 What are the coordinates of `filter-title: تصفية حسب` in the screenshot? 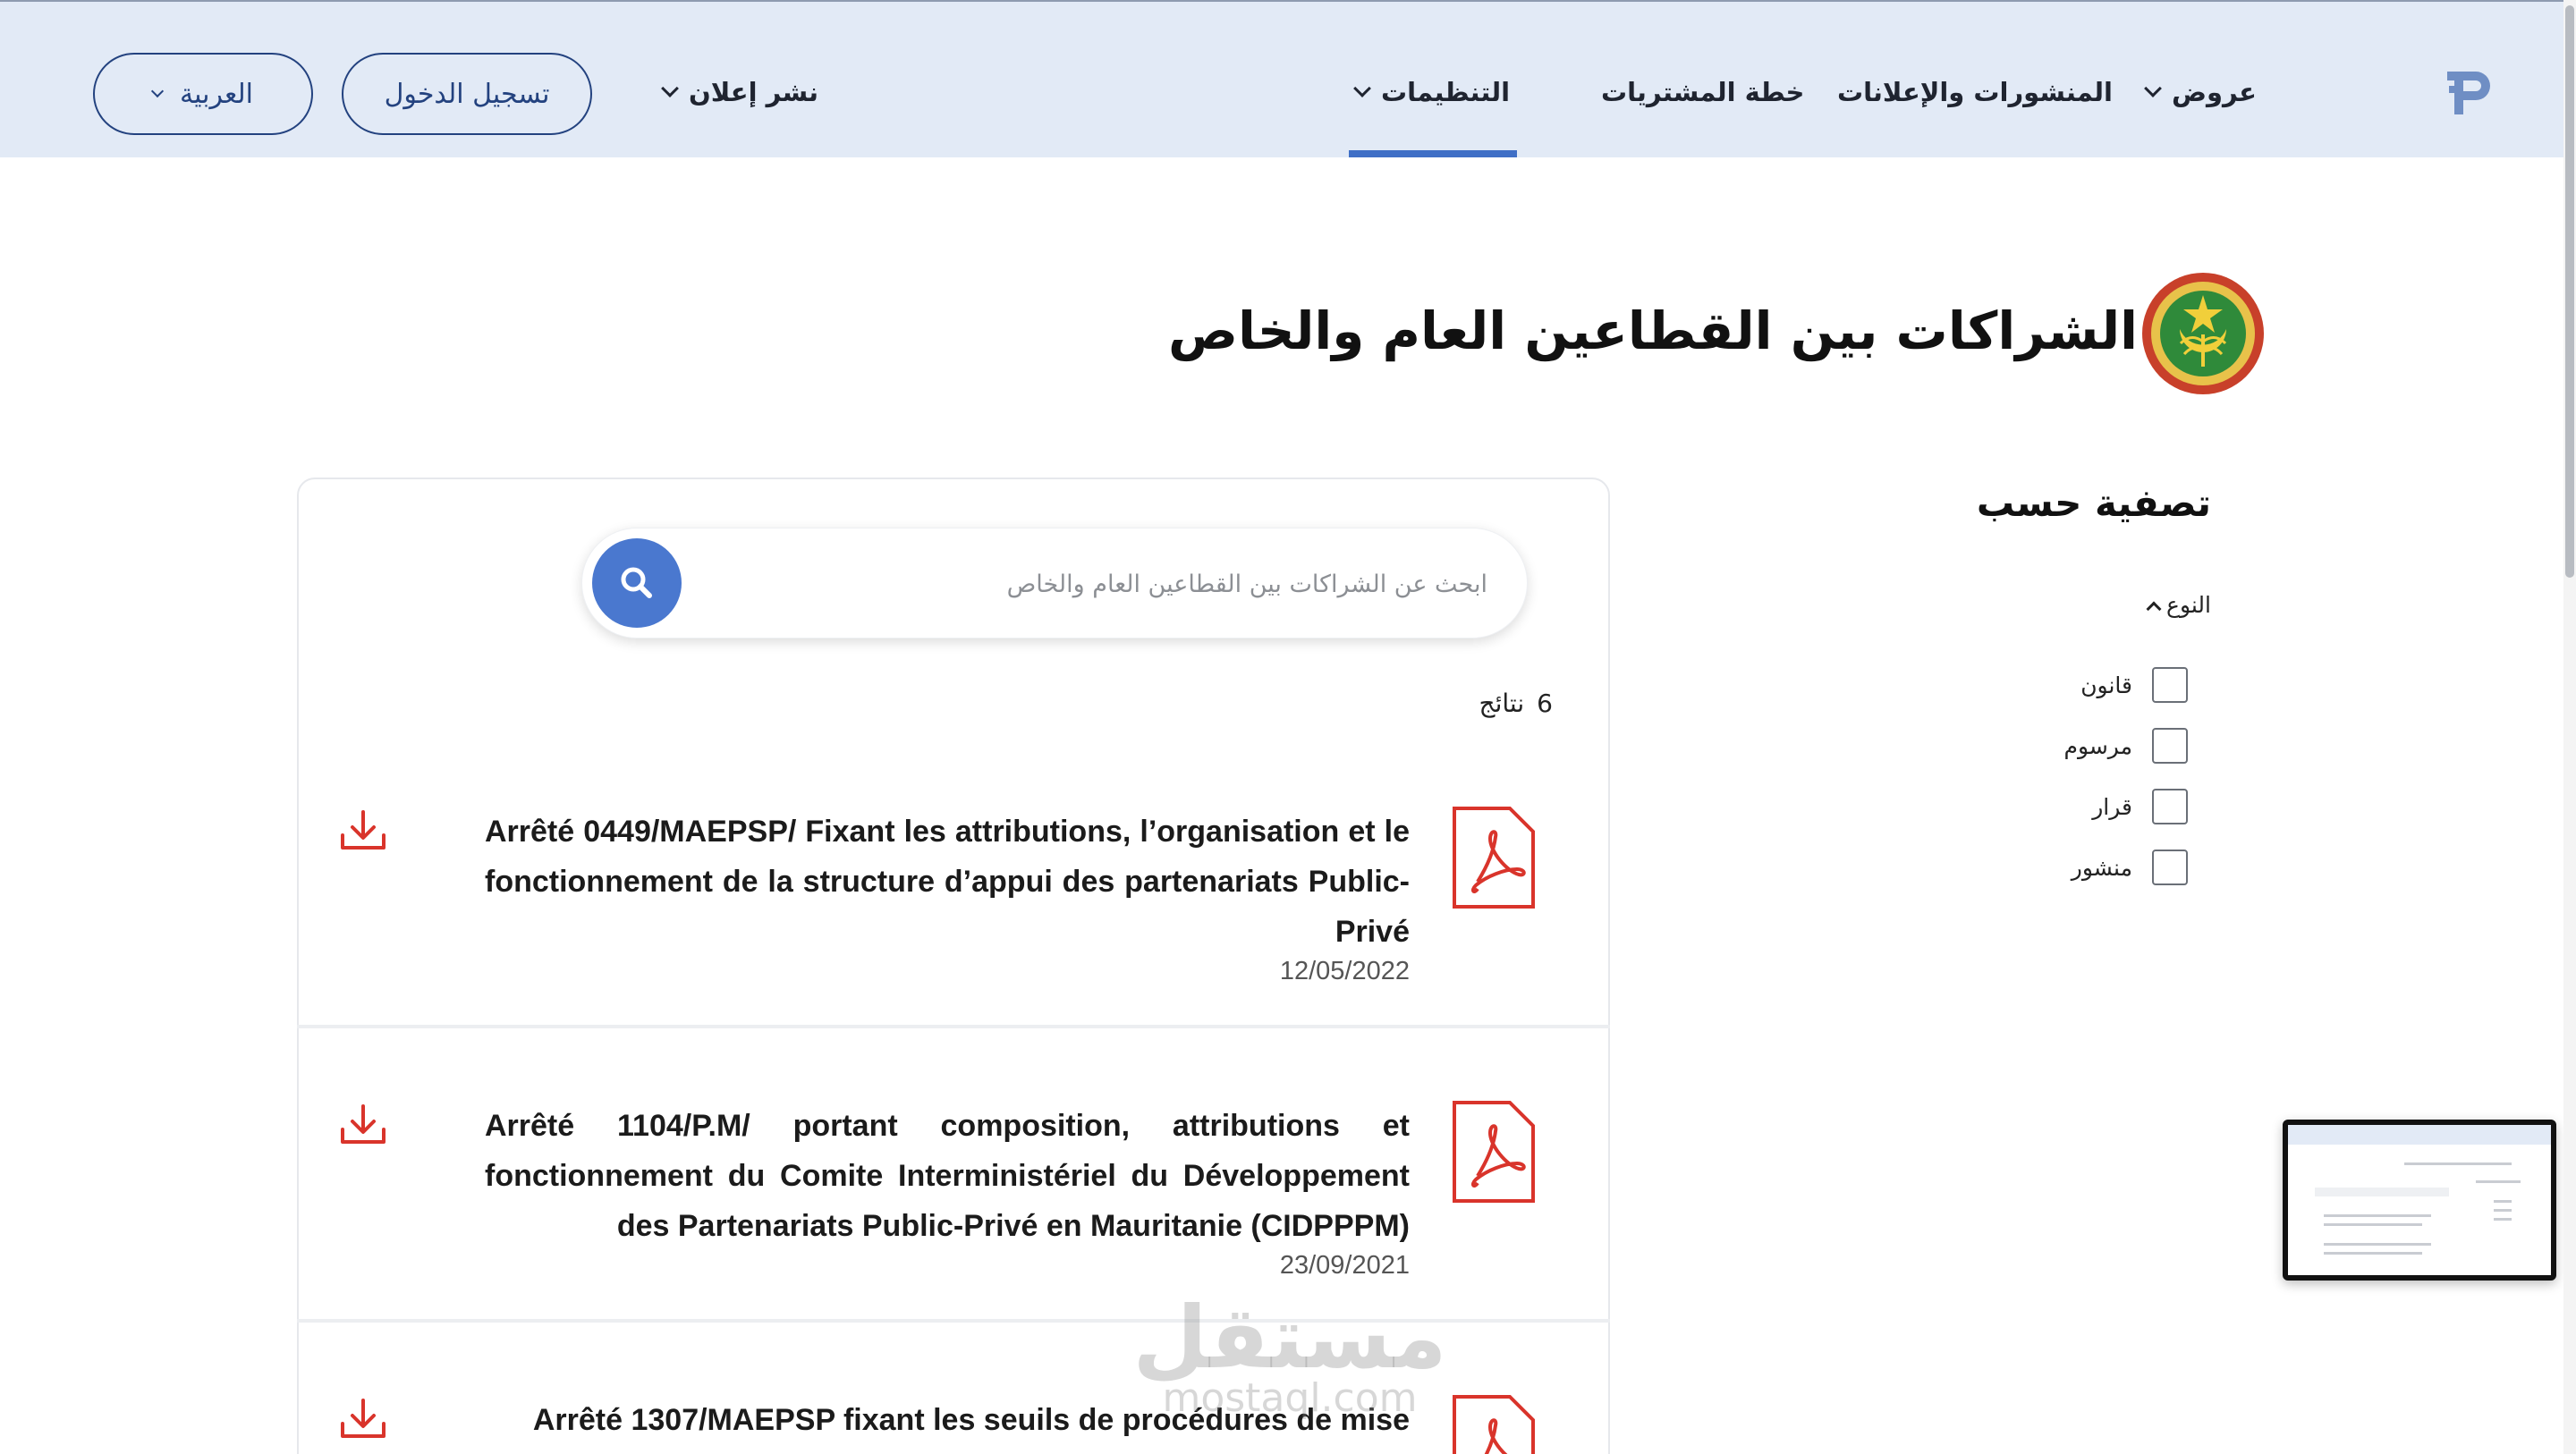 It's located at (2093, 503).